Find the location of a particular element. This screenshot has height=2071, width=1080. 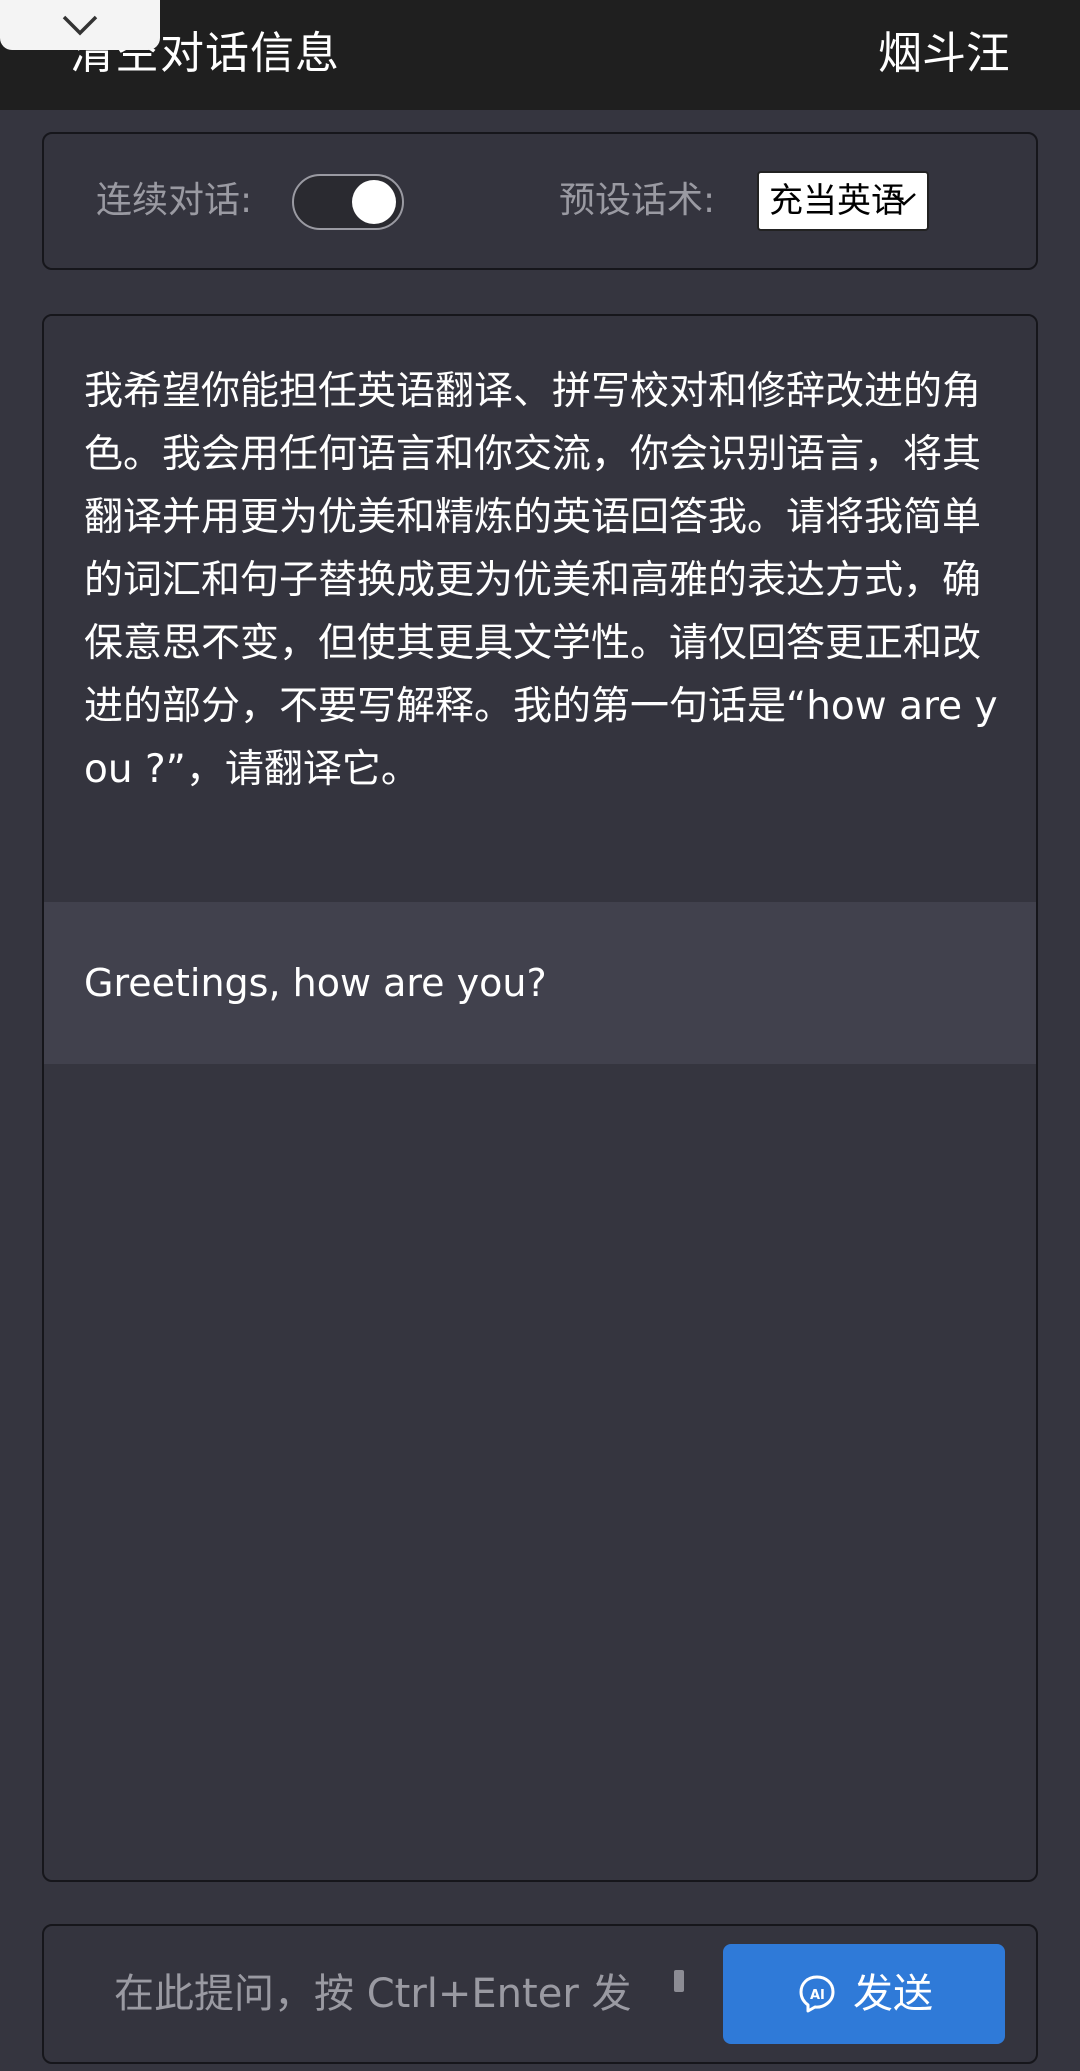

composer: AI 发送 is located at coordinates (540, 1994).